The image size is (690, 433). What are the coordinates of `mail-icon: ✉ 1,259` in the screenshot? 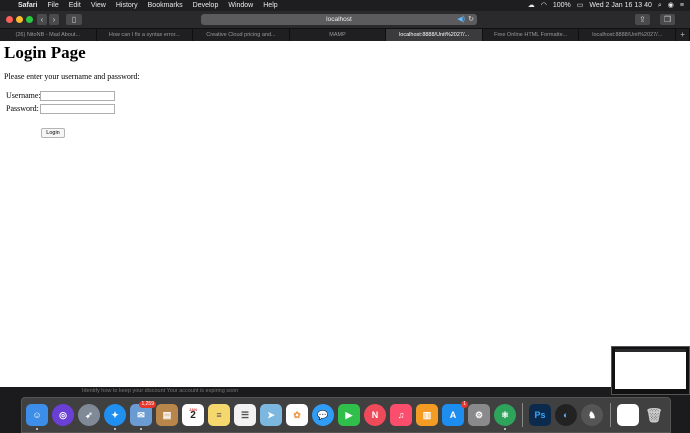 It's located at (143, 413).